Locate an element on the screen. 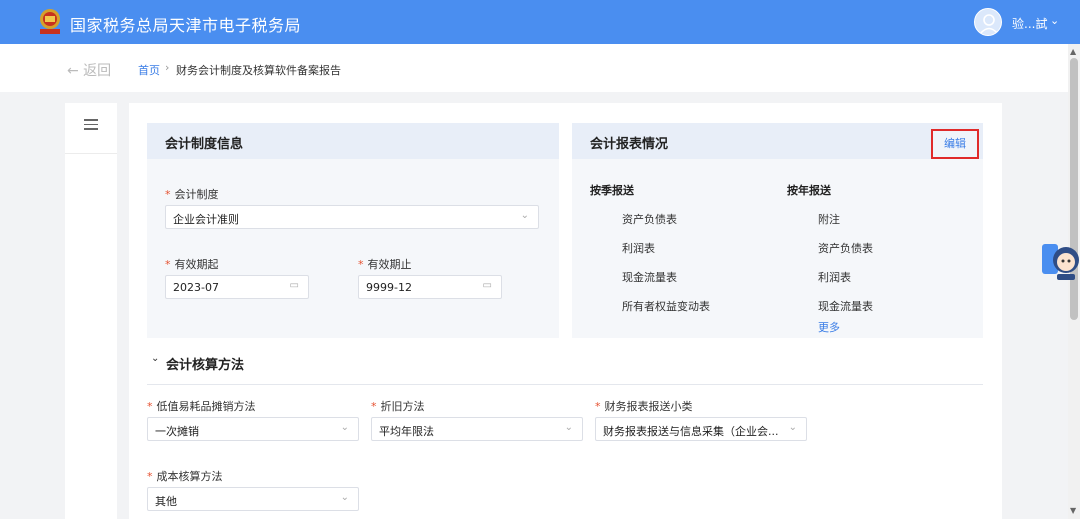 The width and height of the screenshot is (1080, 519). username: 验...試 is located at coordinates (1029, 23).